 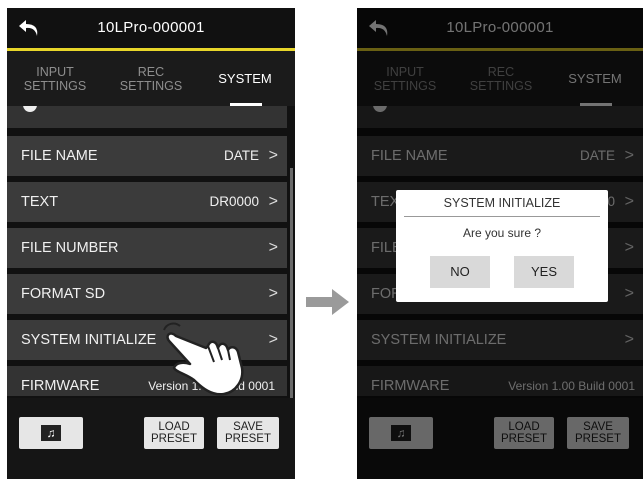 I want to click on row-label: FIRMWARE, so click(x=60, y=386).